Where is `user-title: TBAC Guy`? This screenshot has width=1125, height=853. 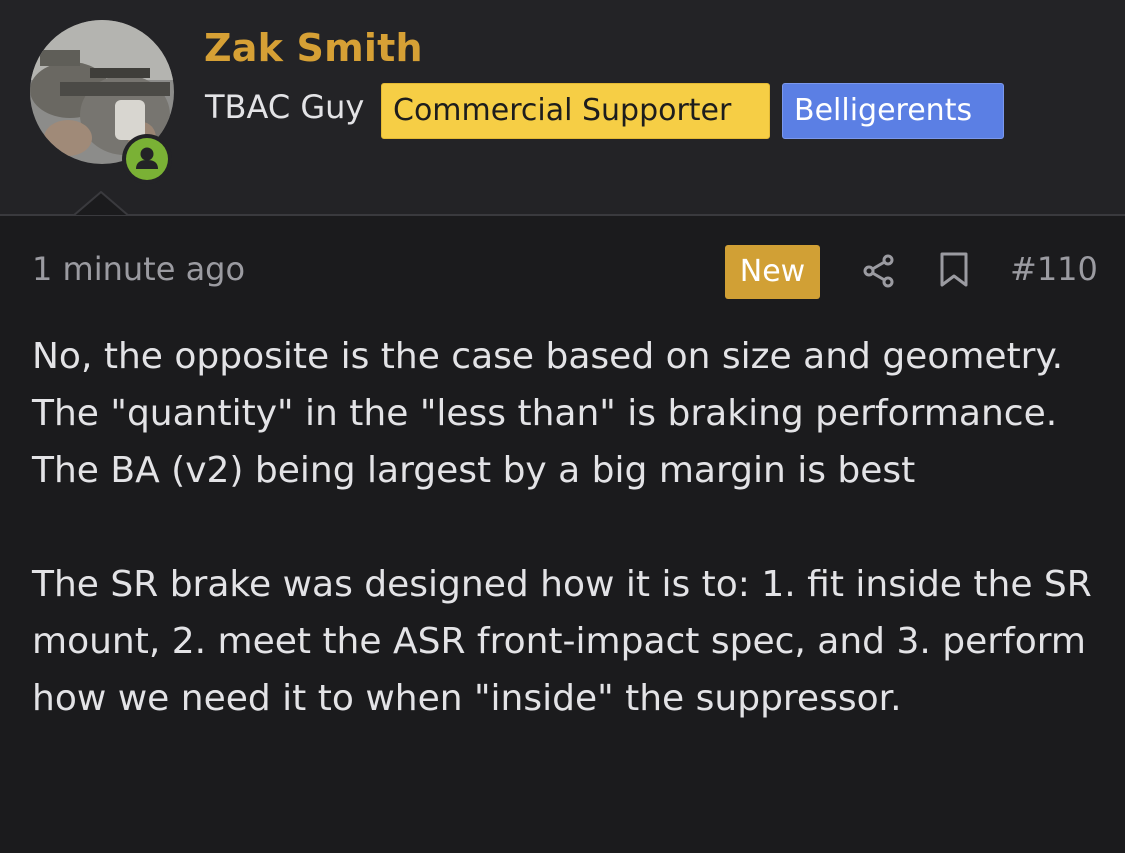 user-title: TBAC Guy is located at coordinates (285, 107).